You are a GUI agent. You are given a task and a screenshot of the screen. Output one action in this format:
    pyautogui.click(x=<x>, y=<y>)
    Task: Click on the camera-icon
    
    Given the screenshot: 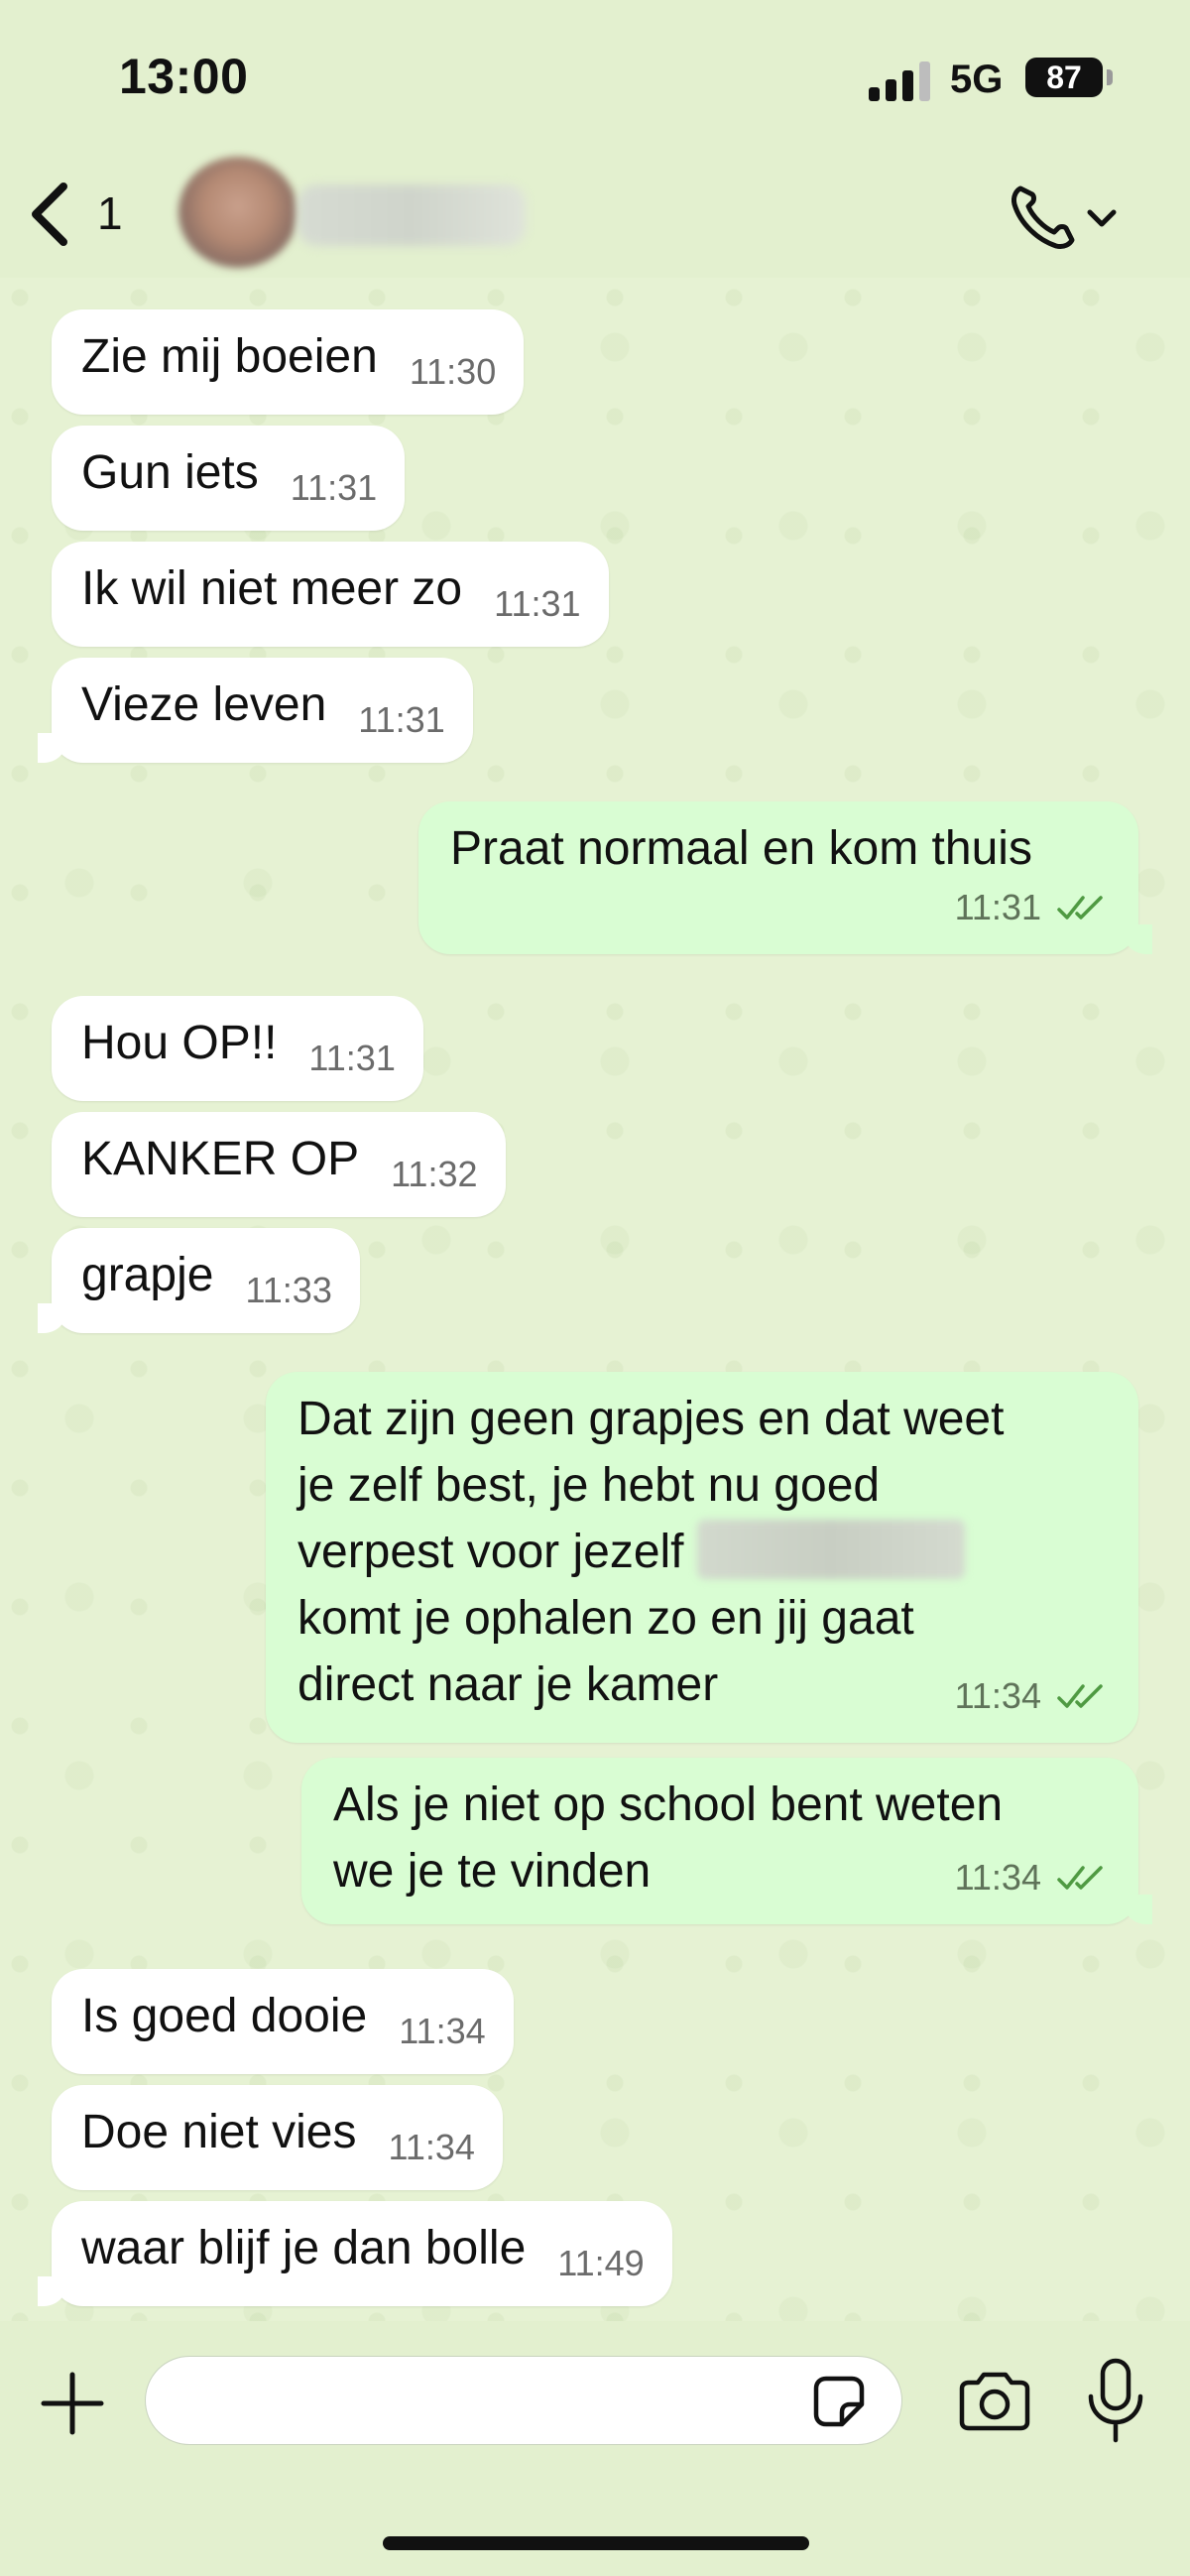 What is the action you would take?
    pyautogui.click(x=994, y=2401)
    